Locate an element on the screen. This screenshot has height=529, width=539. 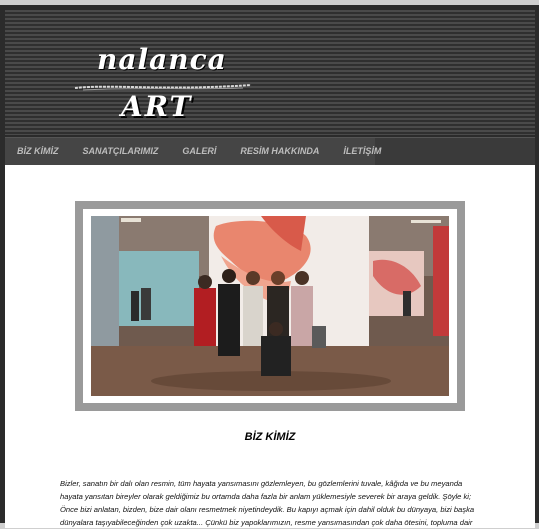
logo-text-art: ART is located at coordinates (156, 106).